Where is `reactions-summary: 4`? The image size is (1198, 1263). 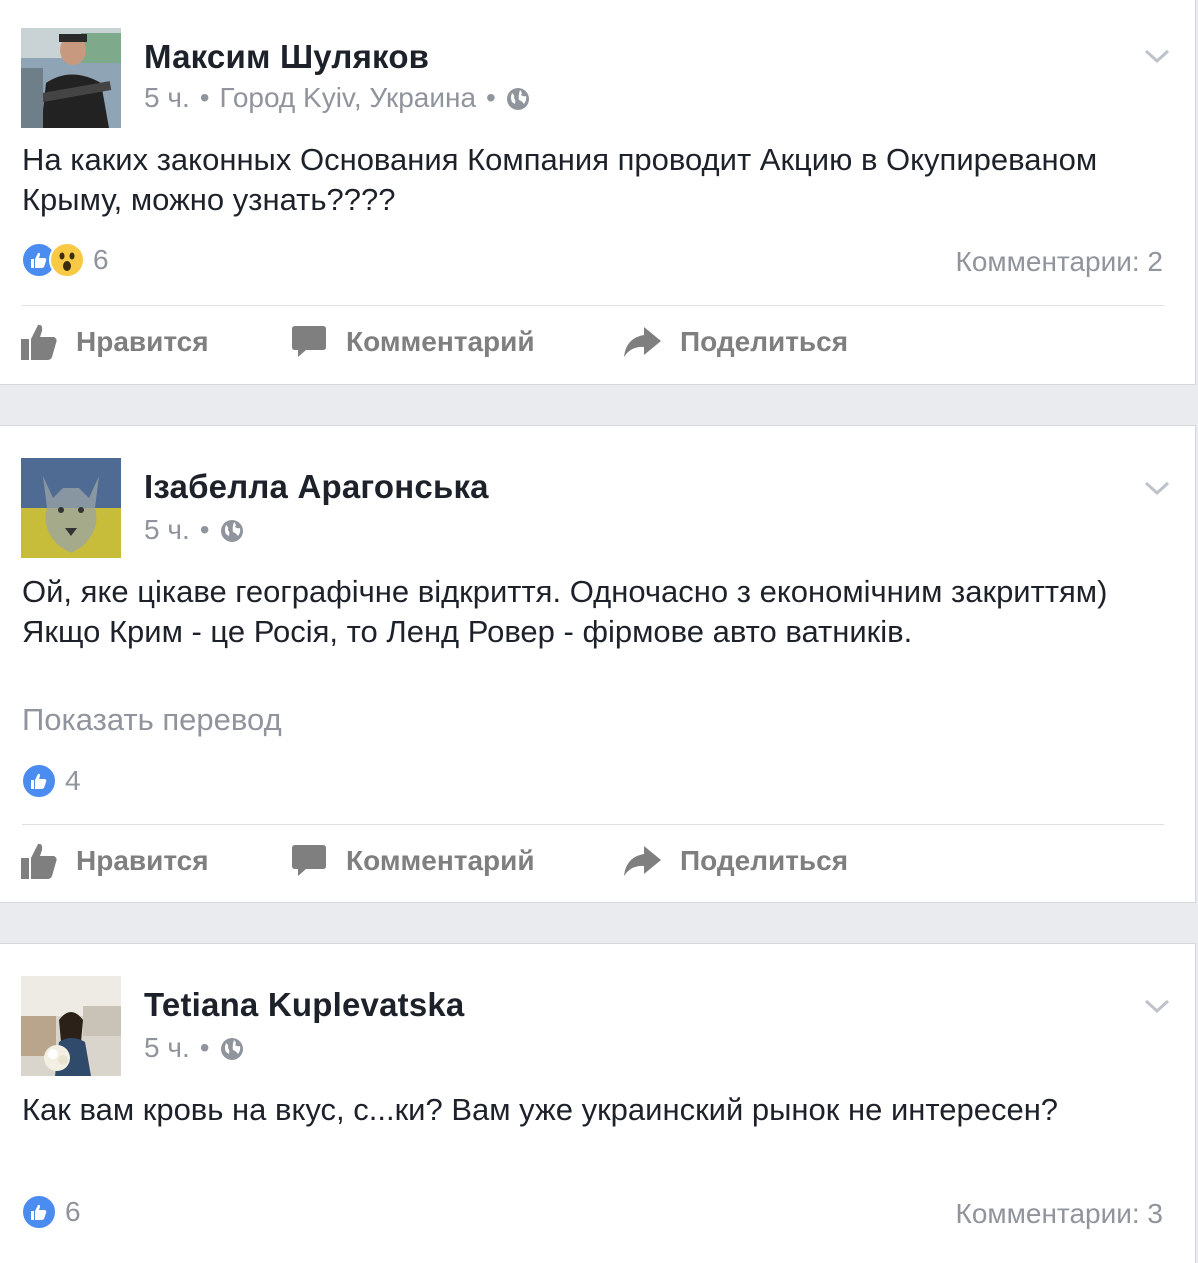
reactions-summary: 4 is located at coordinates (51, 781).